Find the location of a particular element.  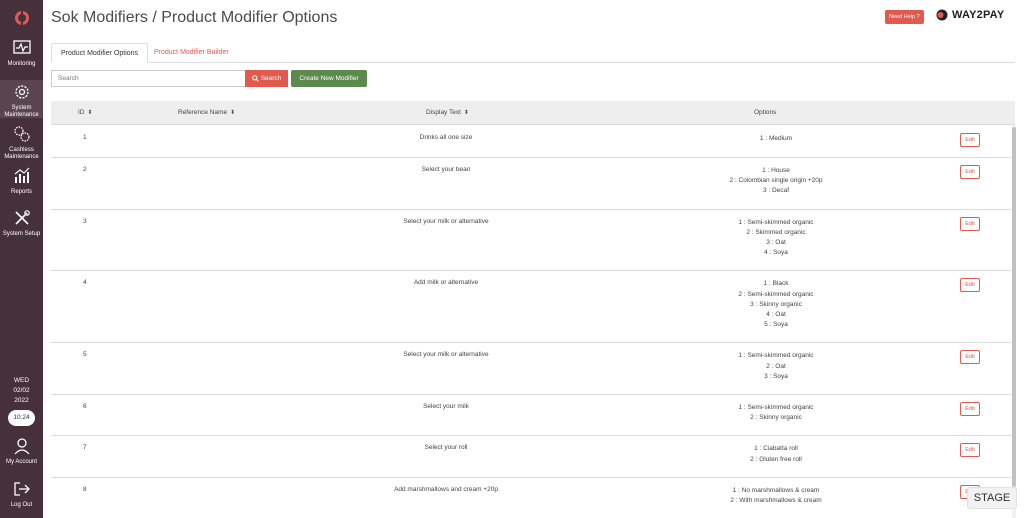

cell-display-text: Select your bean is located at coordinates (446, 169).